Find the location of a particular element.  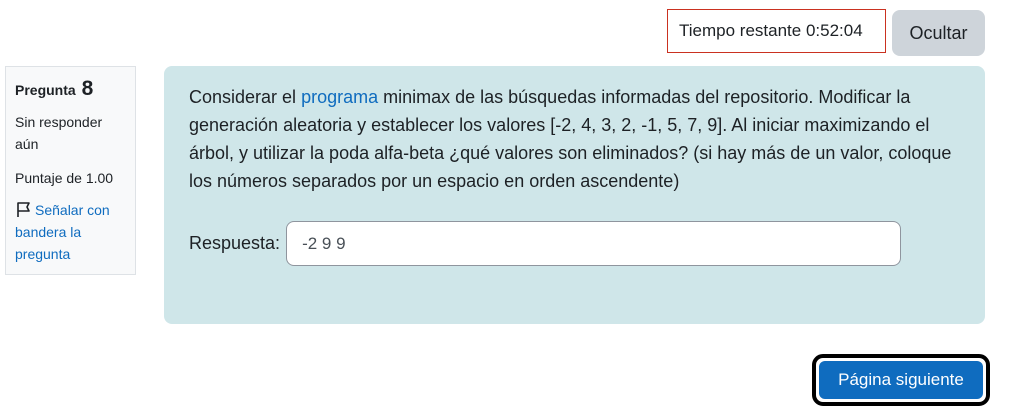

question-state: Sin responder aún is located at coordinates (59, 133).